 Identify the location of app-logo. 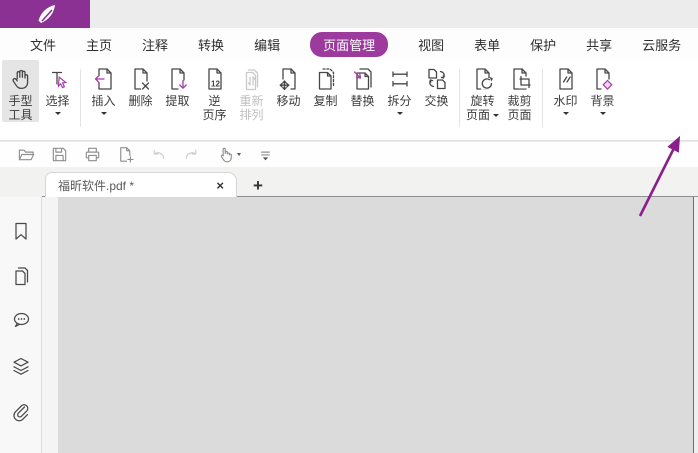
(45, 14).